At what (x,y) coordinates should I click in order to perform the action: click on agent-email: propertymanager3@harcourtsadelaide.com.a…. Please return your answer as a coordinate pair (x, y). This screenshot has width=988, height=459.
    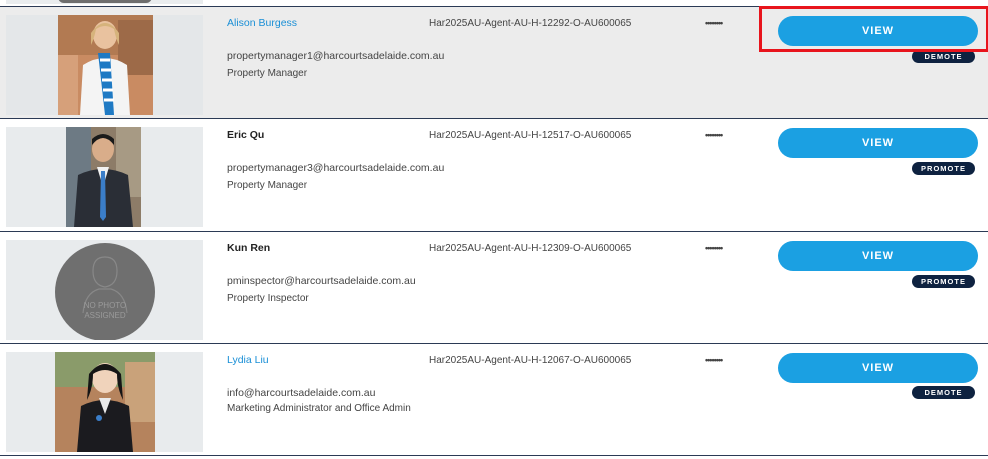
    Looking at the image, I should click on (336, 168).